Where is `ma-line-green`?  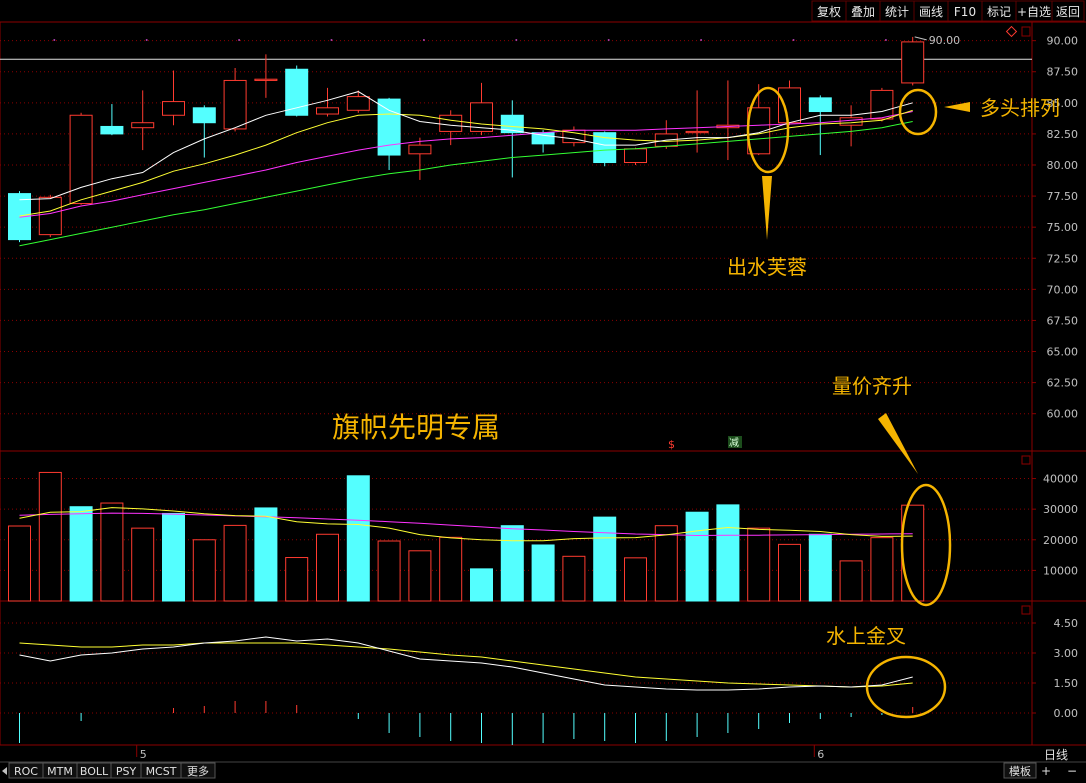 ma-line-green is located at coordinates (466, 184).